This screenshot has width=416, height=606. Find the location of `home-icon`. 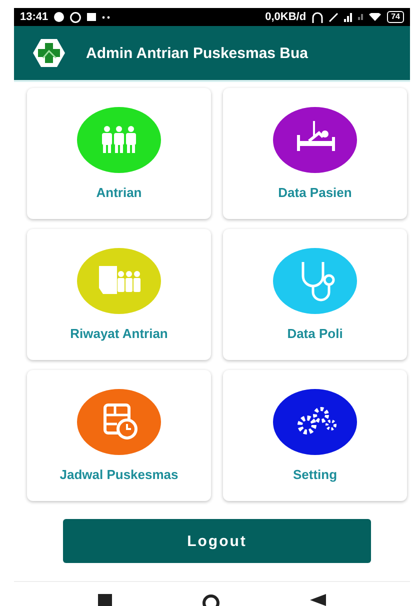

home-icon is located at coordinates (211, 600).